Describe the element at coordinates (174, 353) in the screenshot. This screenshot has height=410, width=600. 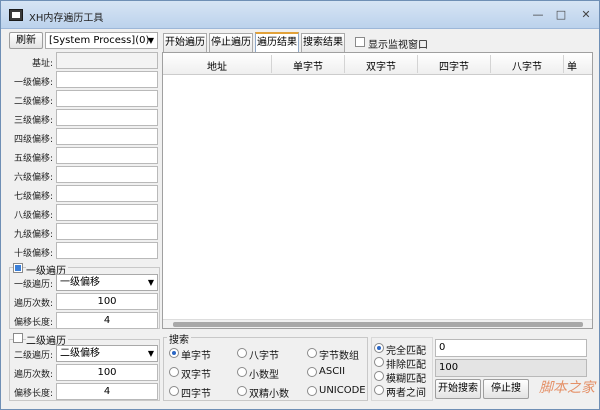
I see `type-radio-byte` at that location.